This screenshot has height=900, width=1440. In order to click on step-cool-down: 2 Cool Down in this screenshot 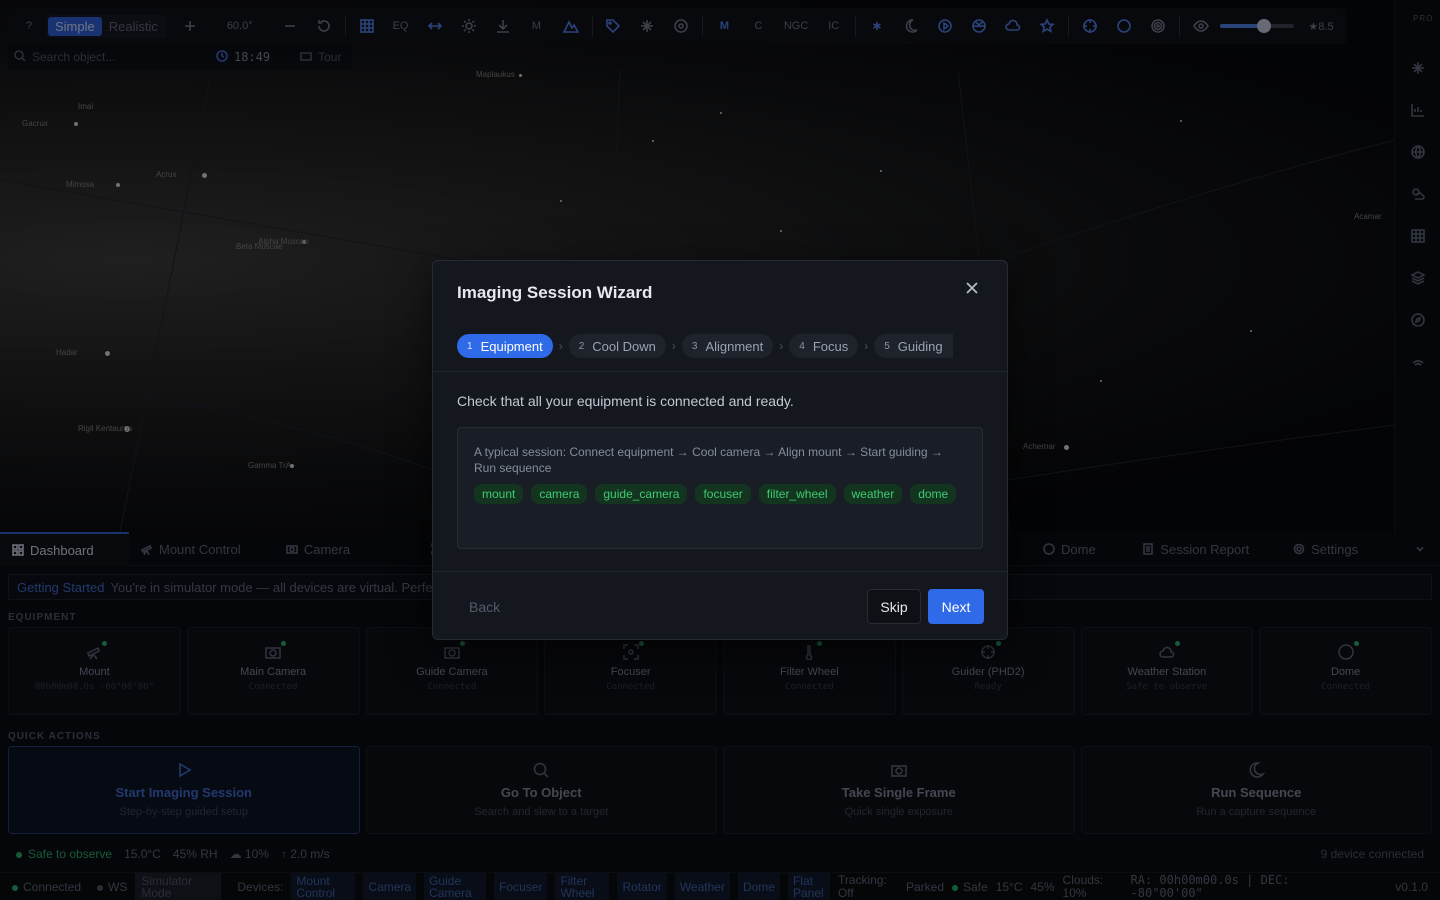, I will do `click(617, 346)`.